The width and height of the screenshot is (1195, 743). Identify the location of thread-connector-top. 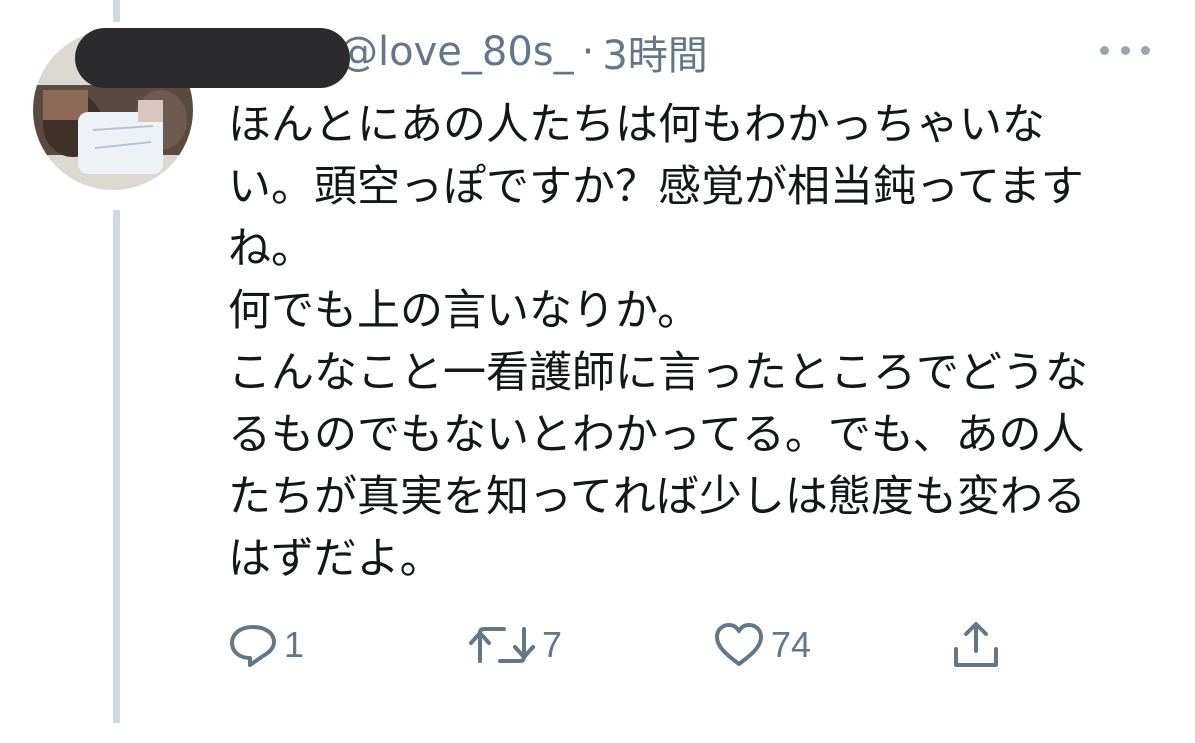
(116, 11).